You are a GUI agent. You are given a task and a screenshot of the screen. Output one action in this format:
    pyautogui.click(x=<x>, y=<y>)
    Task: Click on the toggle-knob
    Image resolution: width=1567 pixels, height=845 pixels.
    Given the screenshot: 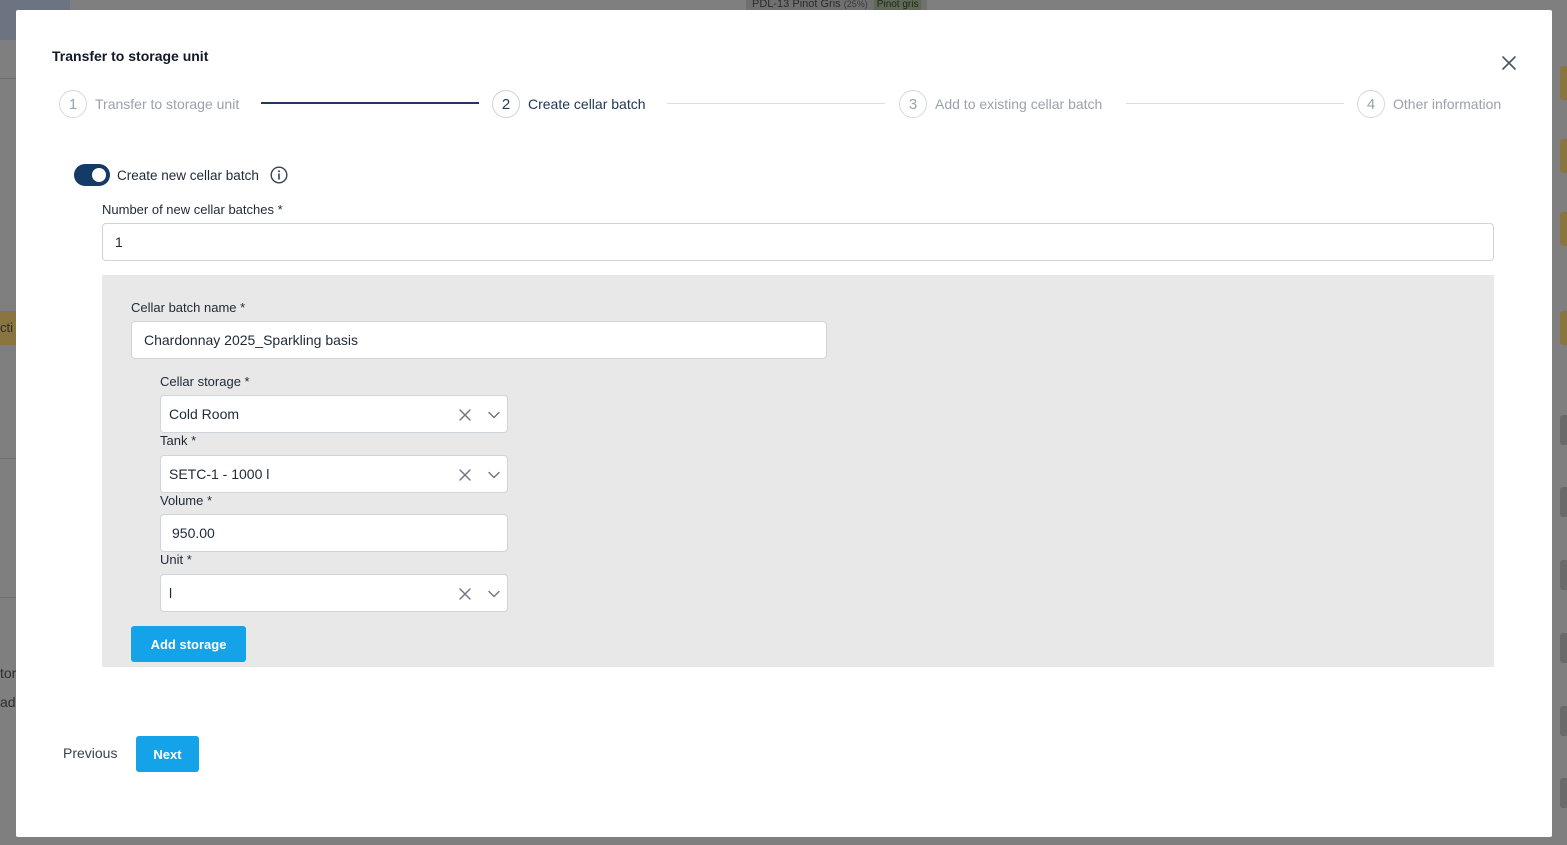 What is the action you would take?
    pyautogui.click(x=99, y=175)
    